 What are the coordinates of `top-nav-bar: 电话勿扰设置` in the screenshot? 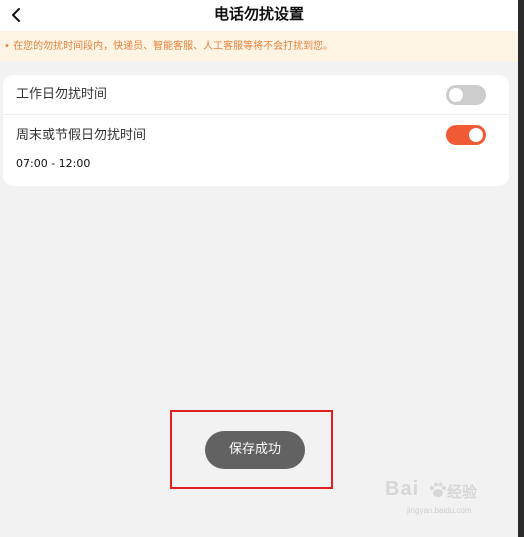 It's located at (259, 15).